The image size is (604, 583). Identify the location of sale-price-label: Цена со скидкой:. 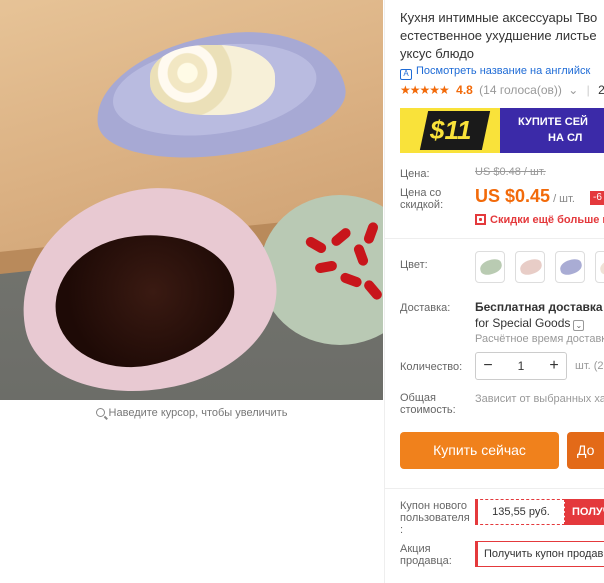
(421, 199).